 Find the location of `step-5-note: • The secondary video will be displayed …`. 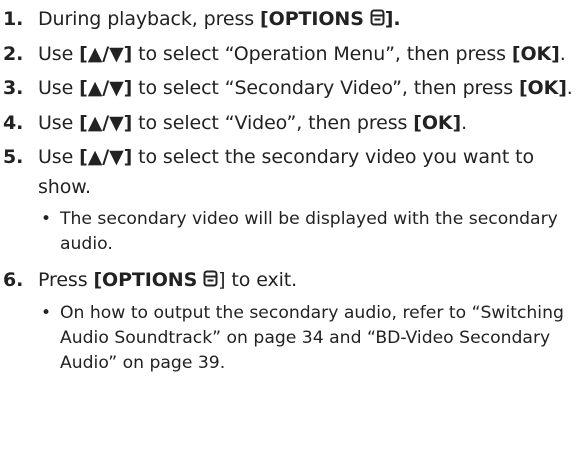

step-5-note: • The secondary video will be displayed … is located at coordinates (293, 232).